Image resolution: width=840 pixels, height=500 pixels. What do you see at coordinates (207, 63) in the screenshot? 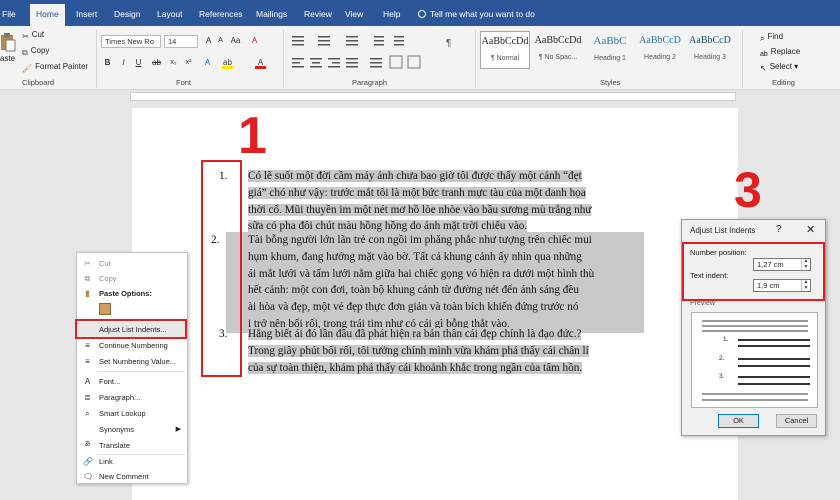
I see `text-effects-icon: A` at bounding box center [207, 63].